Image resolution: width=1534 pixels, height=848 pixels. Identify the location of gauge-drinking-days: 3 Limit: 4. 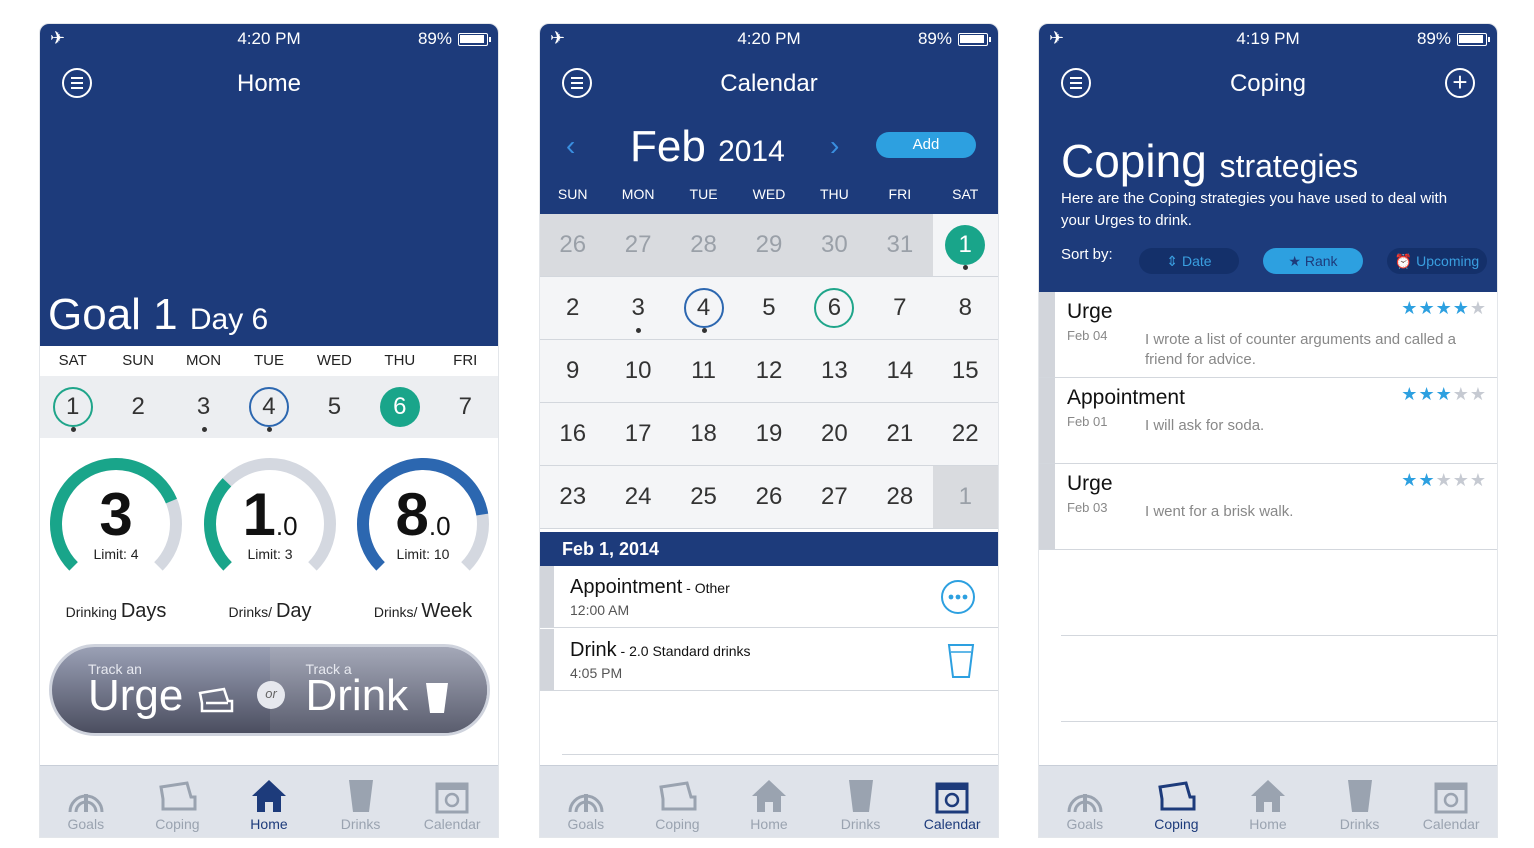
(116, 524).